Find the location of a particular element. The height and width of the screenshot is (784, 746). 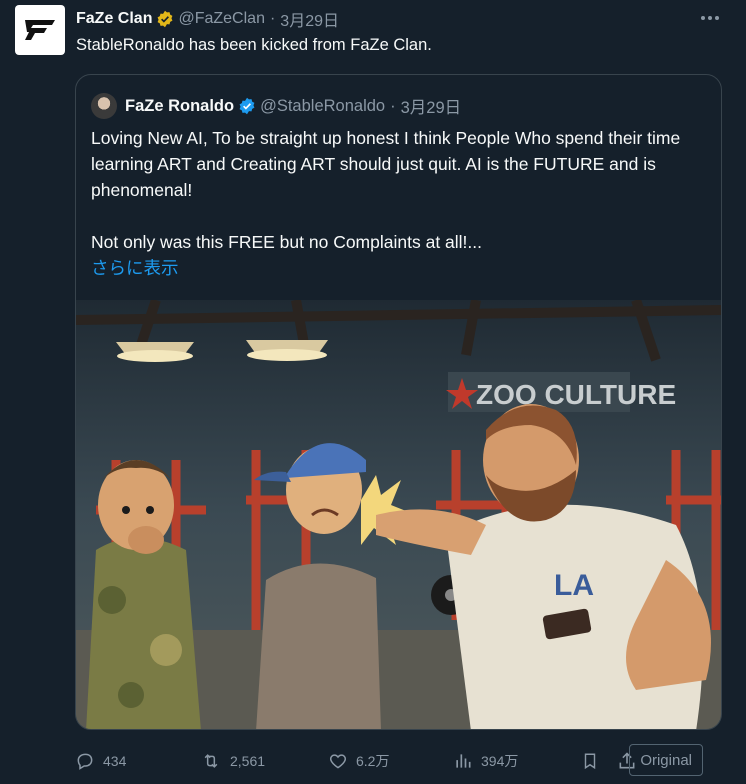

more-icon is located at coordinates (710, 18).